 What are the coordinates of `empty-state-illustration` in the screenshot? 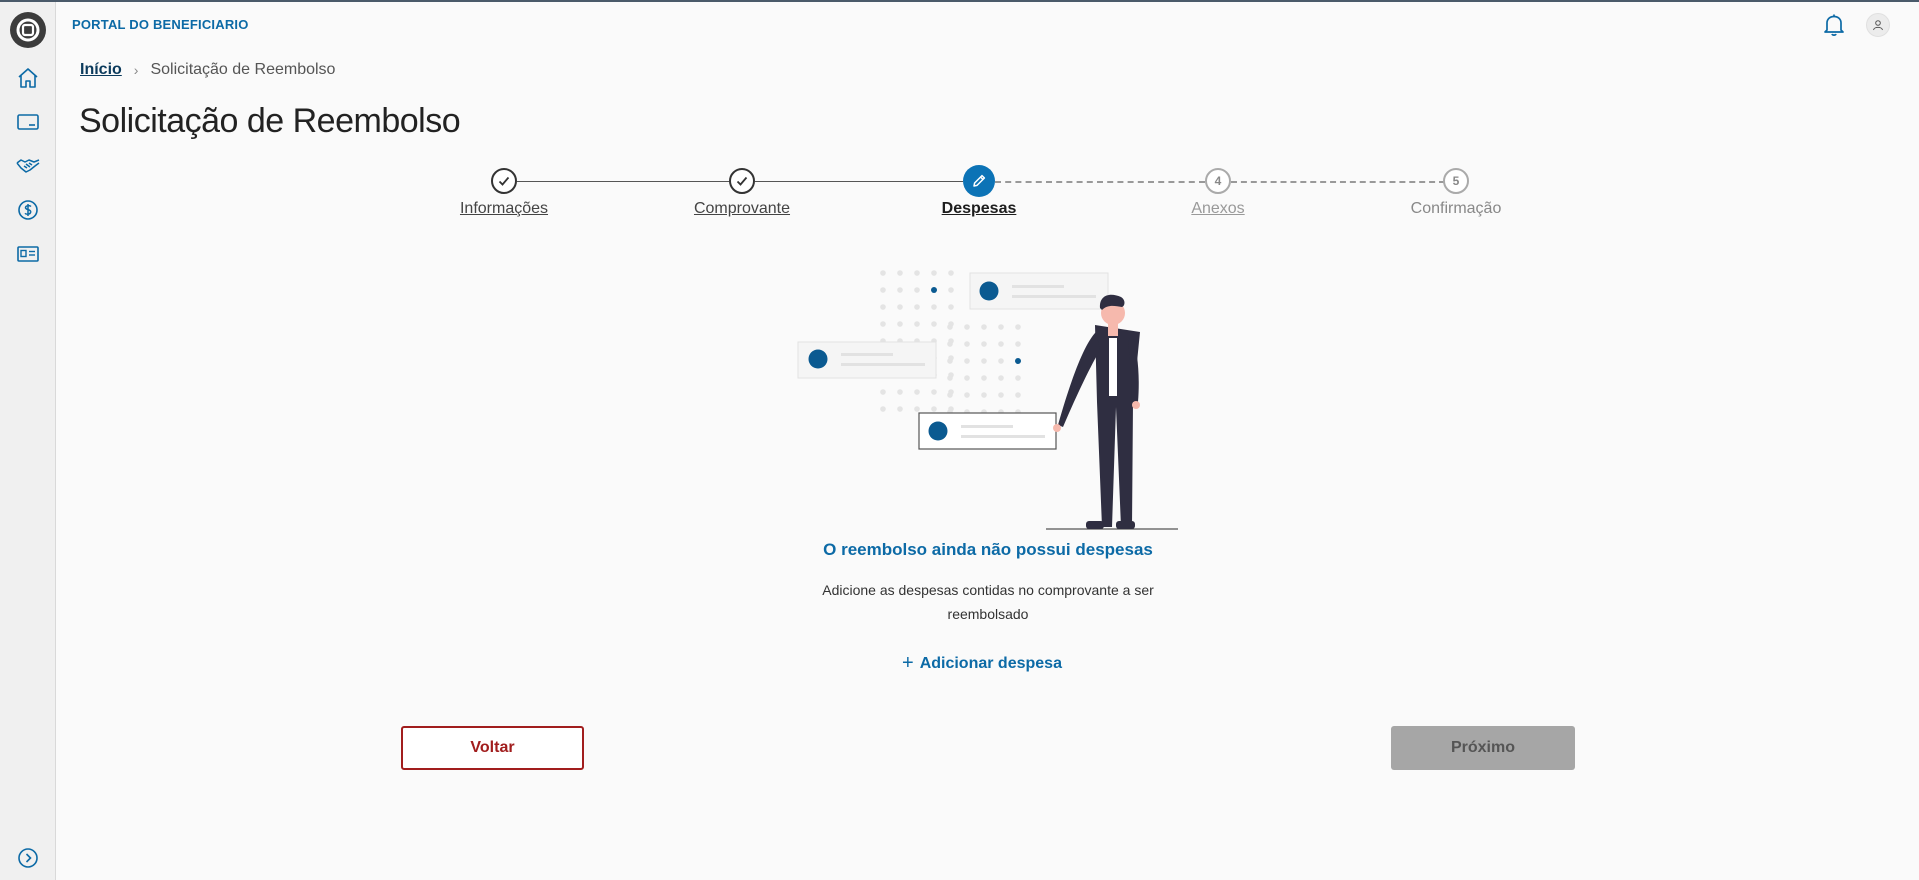 It's located at (987, 400).